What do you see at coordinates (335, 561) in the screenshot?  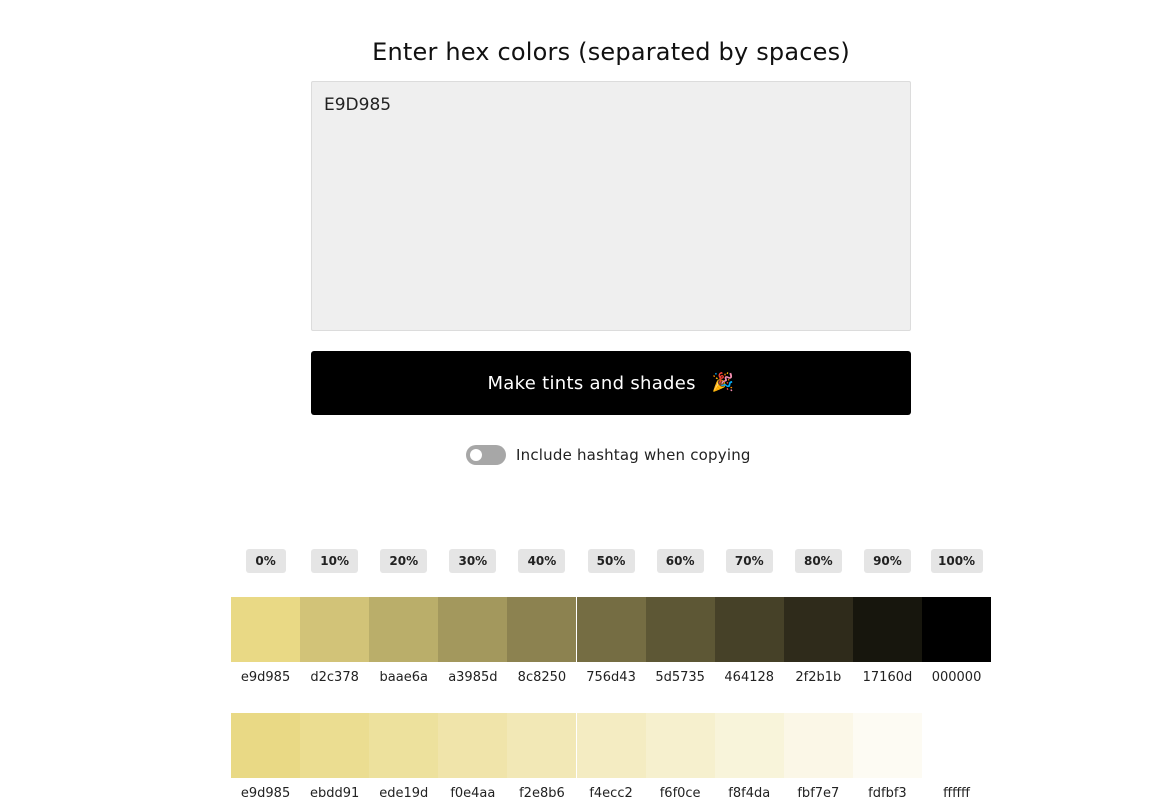 I see `percentage-badge: 10%` at bounding box center [335, 561].